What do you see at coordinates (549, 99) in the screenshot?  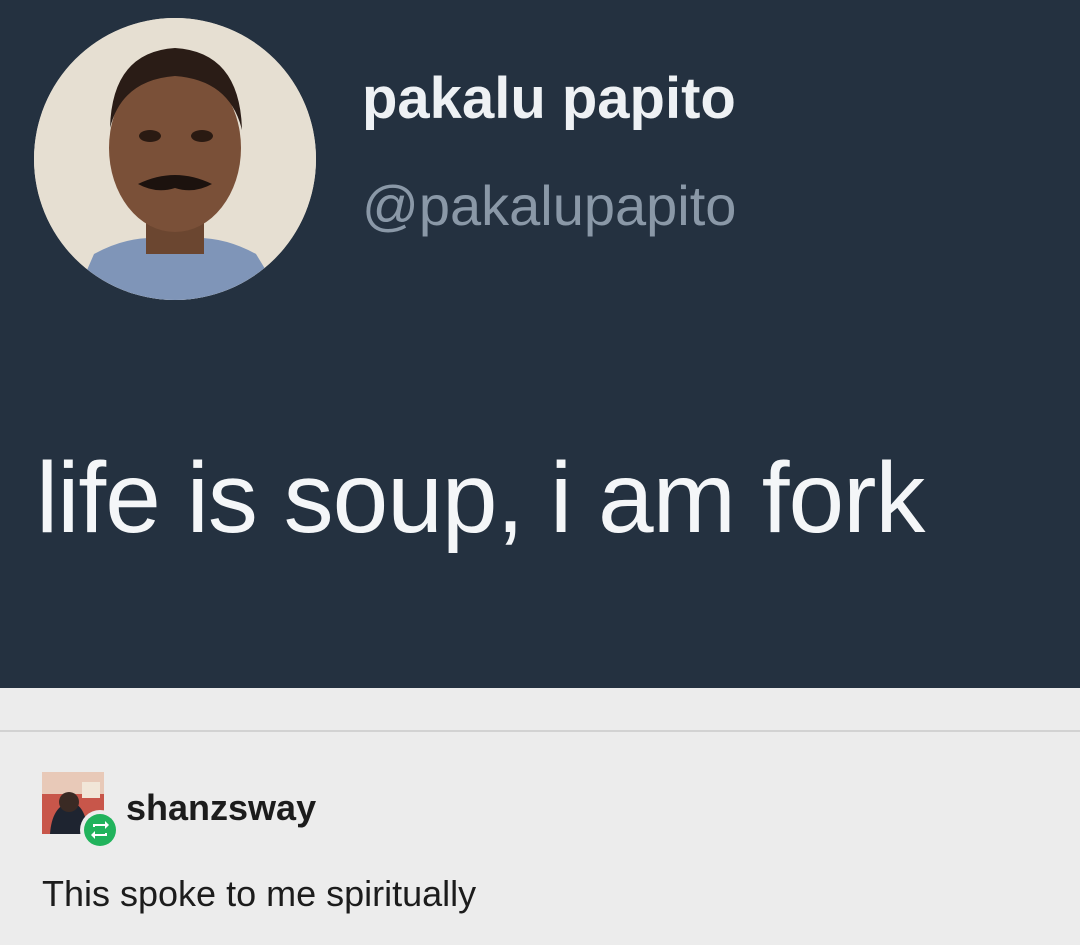 I see `display-name: pakalu papito` at bounding box center [549, 99].